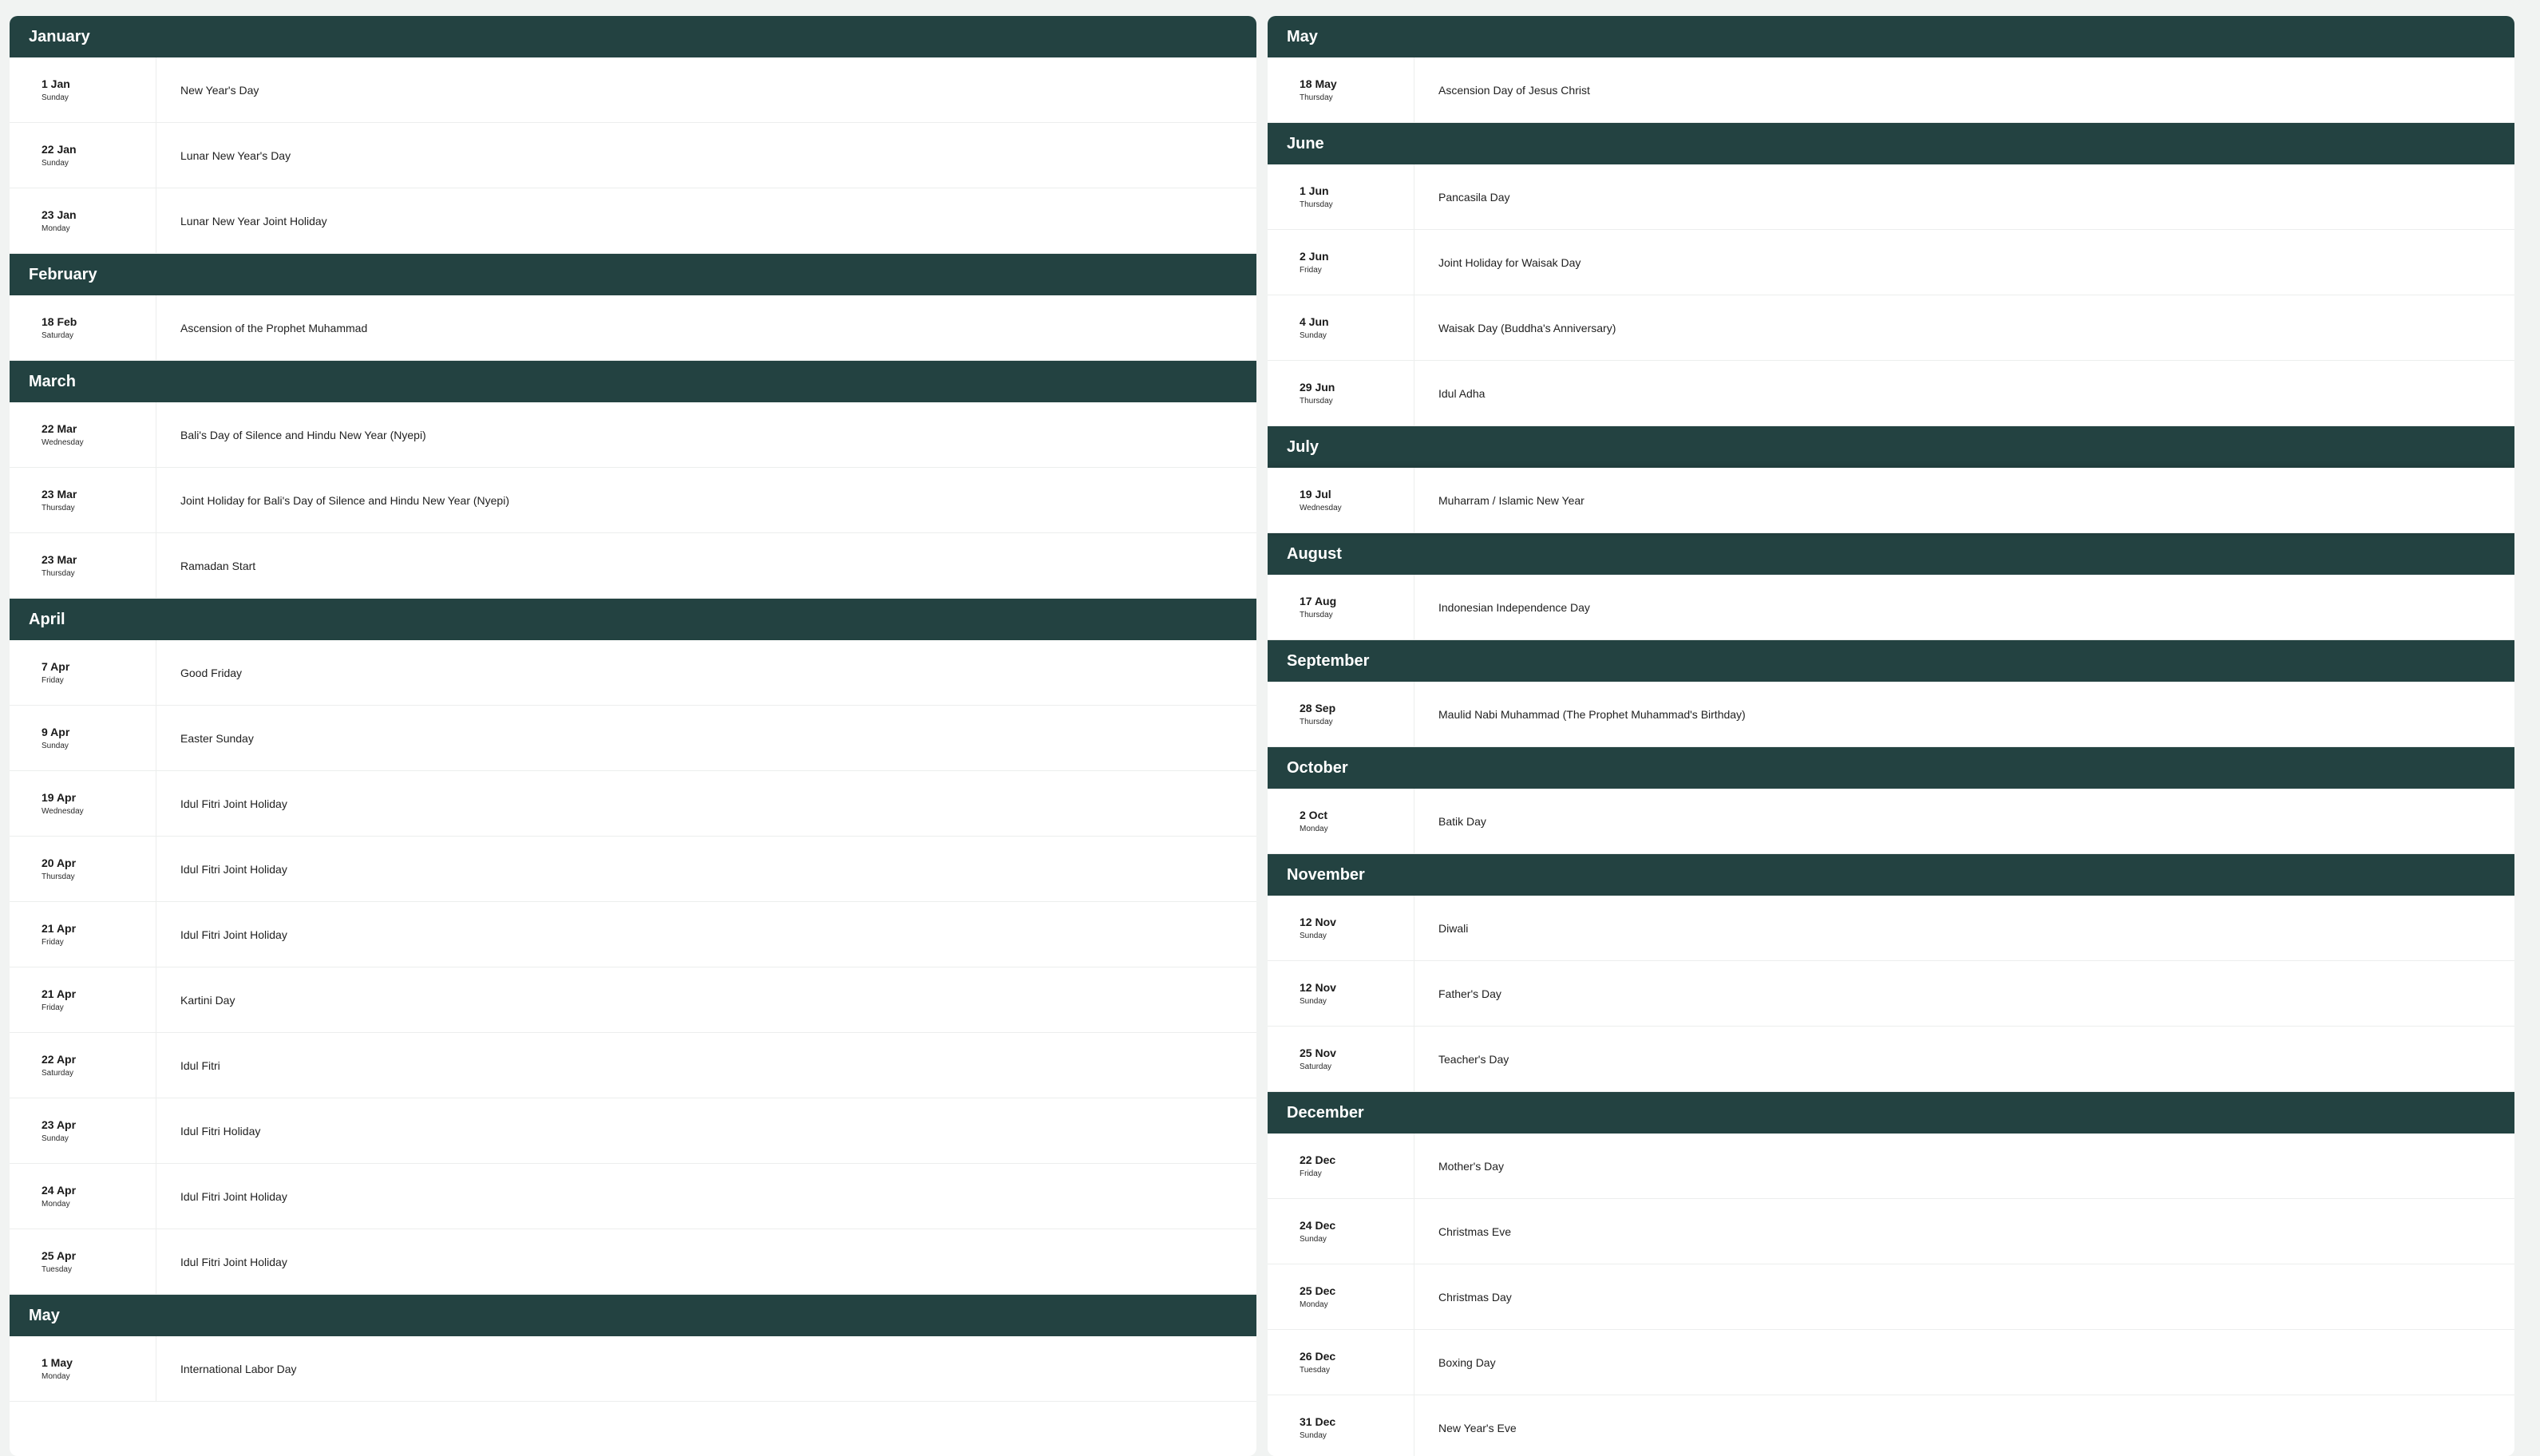 This screenshot has width=2540, height=1456. What do you see at coordinates (1473, 1059) in the screenshot?
I see `holiday-name: Teacher's Day` at bounding box center [1473, 1059].